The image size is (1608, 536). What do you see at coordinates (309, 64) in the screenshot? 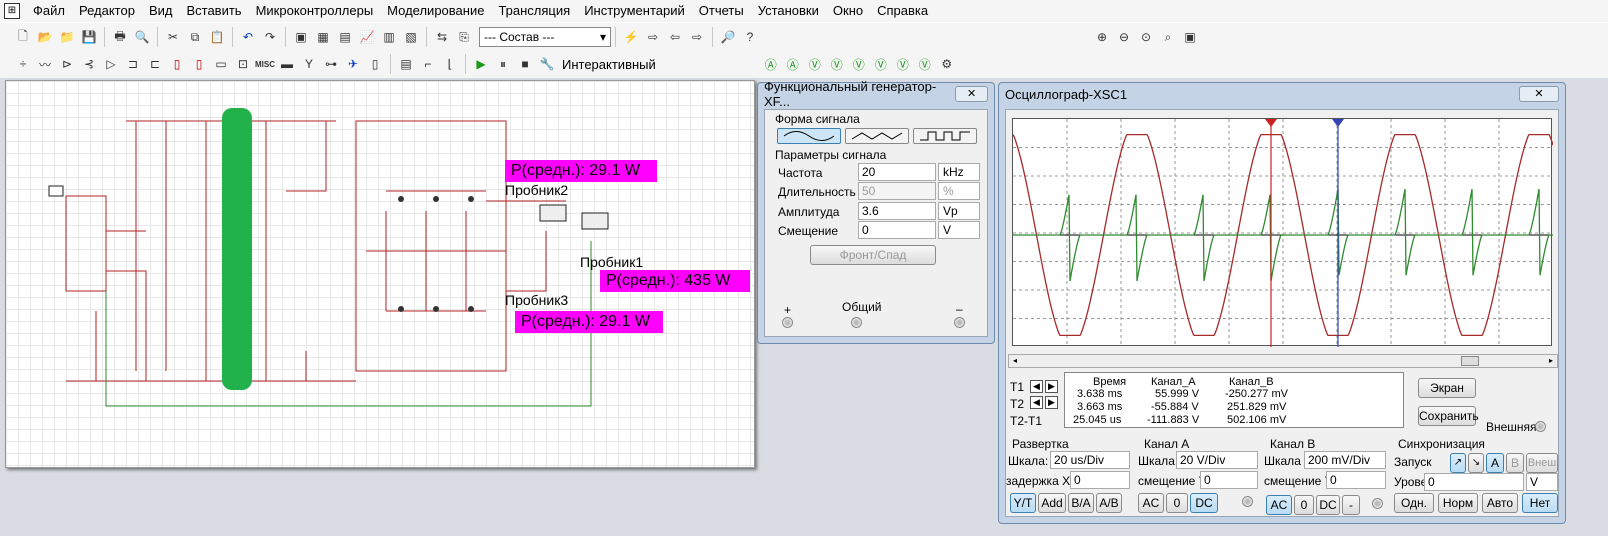
I see `rf-icon: Y` at bounding box center [309, 64].